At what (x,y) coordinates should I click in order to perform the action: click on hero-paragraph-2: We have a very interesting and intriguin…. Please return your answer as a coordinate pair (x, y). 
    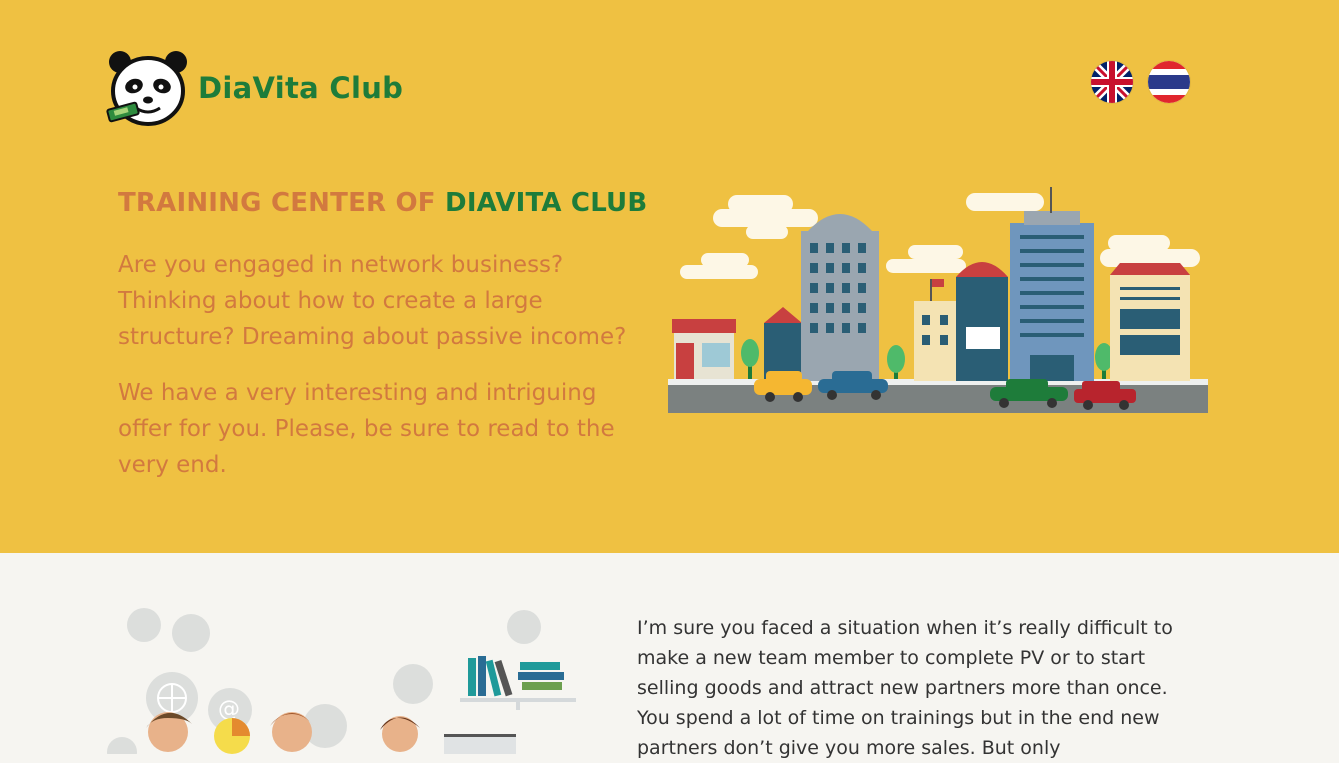
    Looking at the image, I should click on (366, 429).